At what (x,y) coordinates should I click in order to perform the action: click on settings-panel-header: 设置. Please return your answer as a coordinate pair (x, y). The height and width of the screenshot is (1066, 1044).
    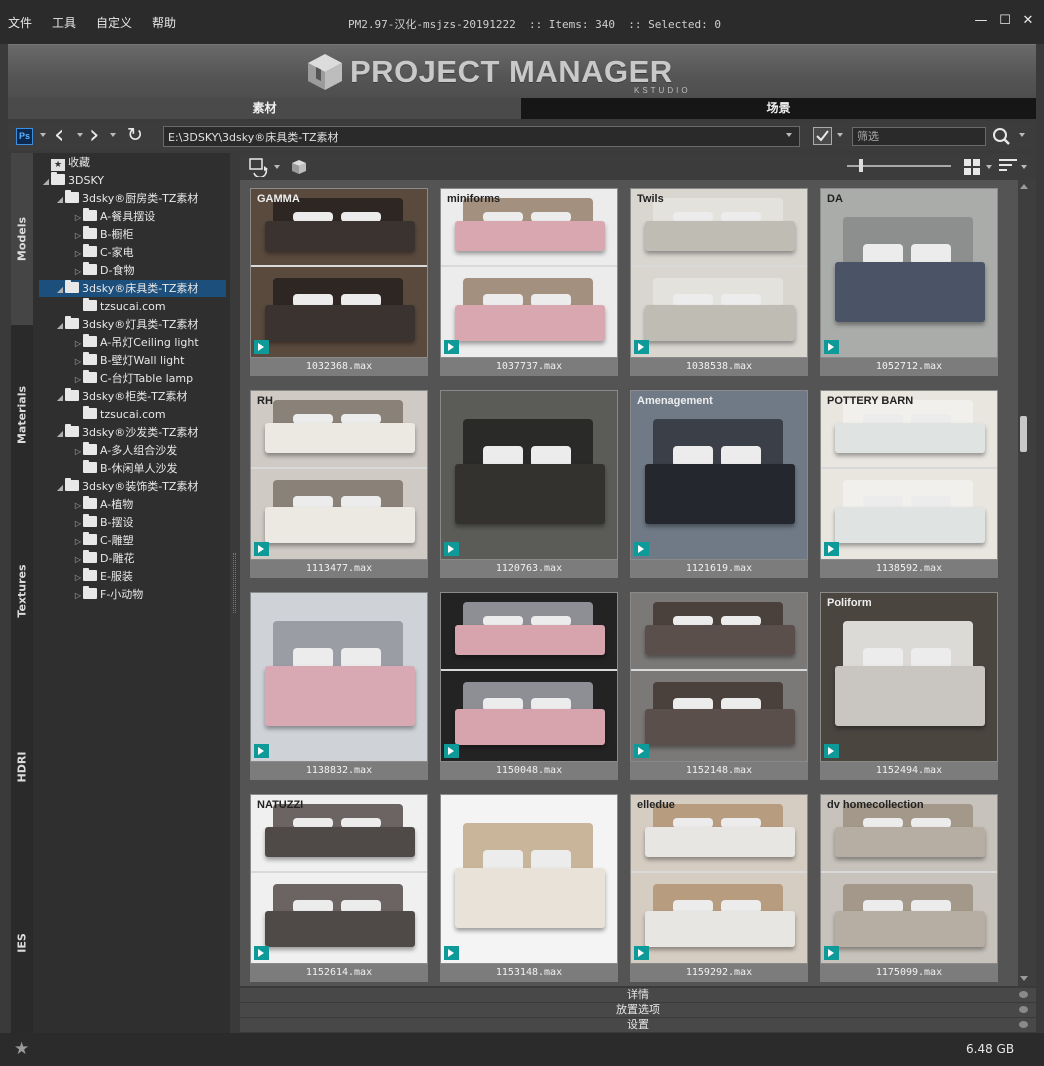
    Looking at the image, I should click on (638, 1024).